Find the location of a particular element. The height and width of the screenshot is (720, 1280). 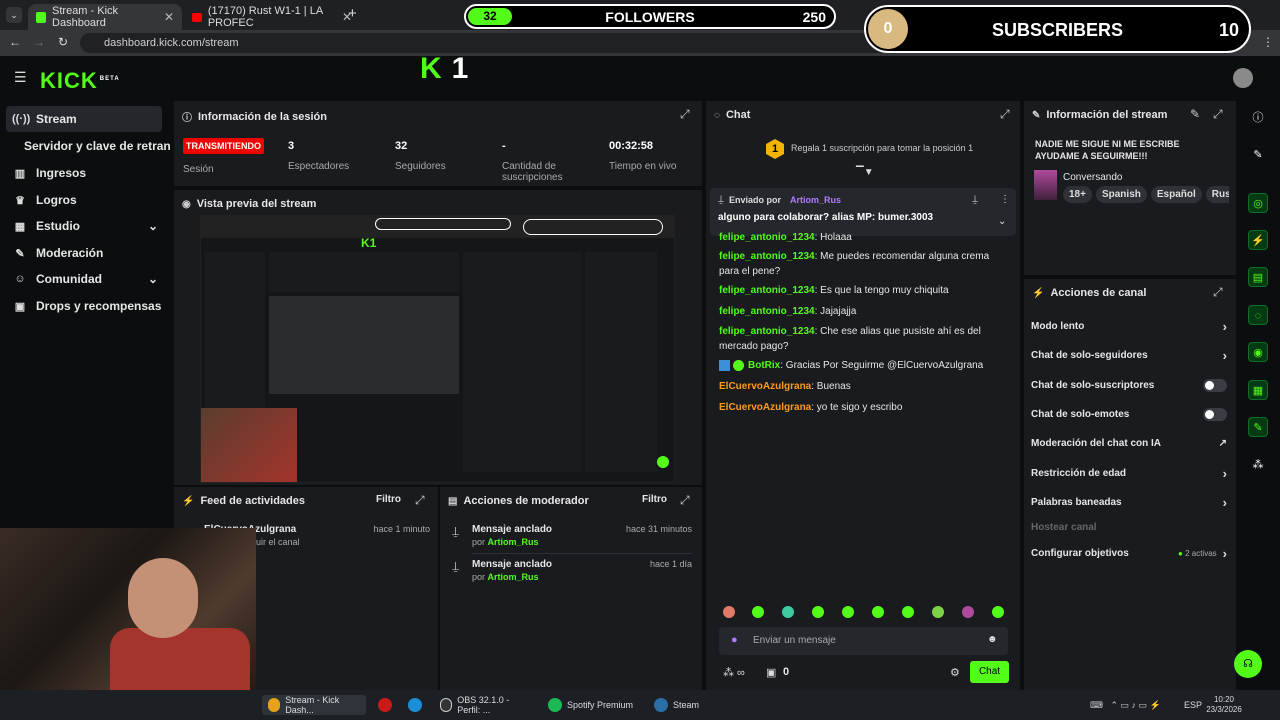

close-icon: ✕ is located at coordinates (169, 17).